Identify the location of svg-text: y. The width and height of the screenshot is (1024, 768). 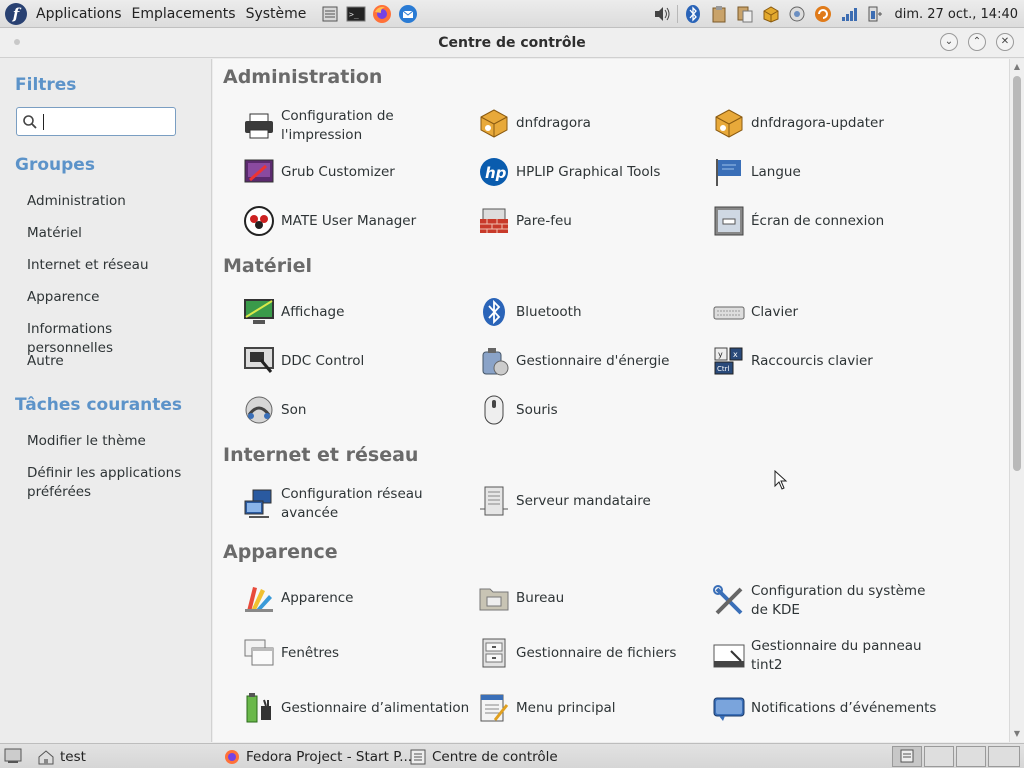
(720, 354).